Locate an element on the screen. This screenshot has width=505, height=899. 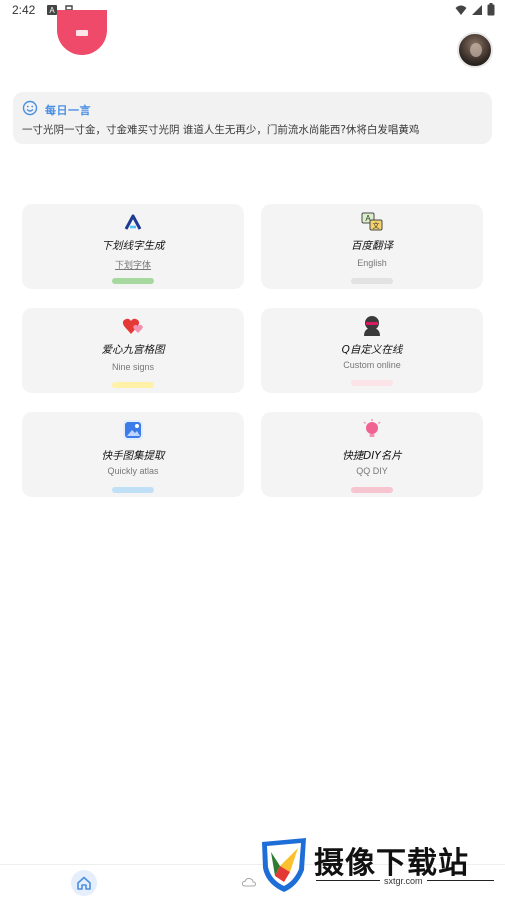
feature-subtitle: Nine signs is located at coordinates (133, 367).